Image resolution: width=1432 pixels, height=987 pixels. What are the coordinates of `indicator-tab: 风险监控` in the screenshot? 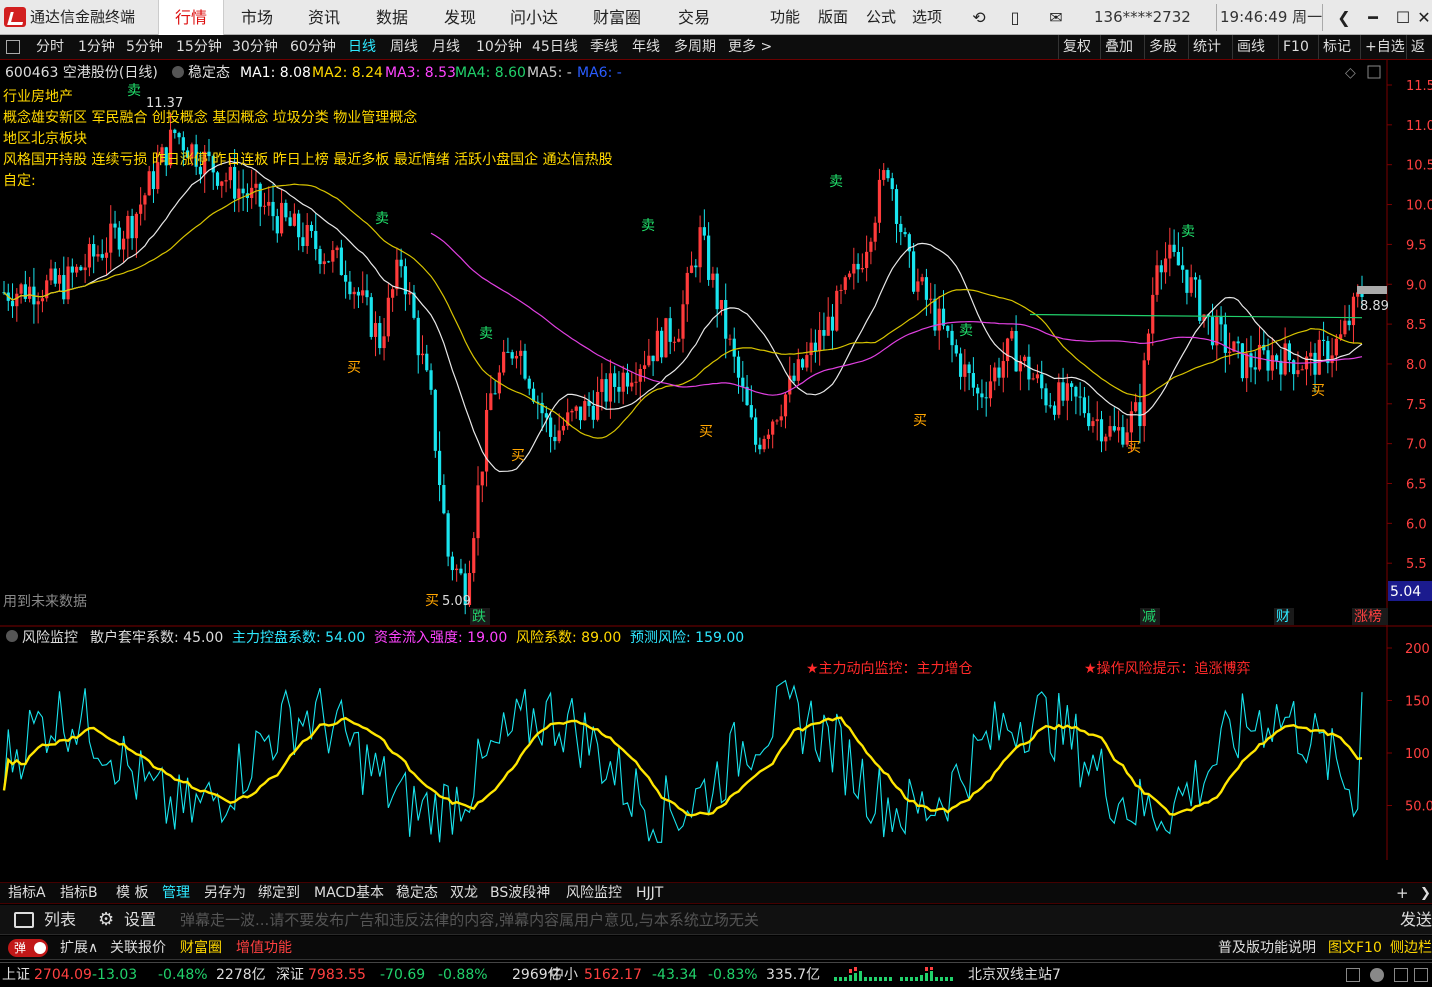 It's located at (594, 893).